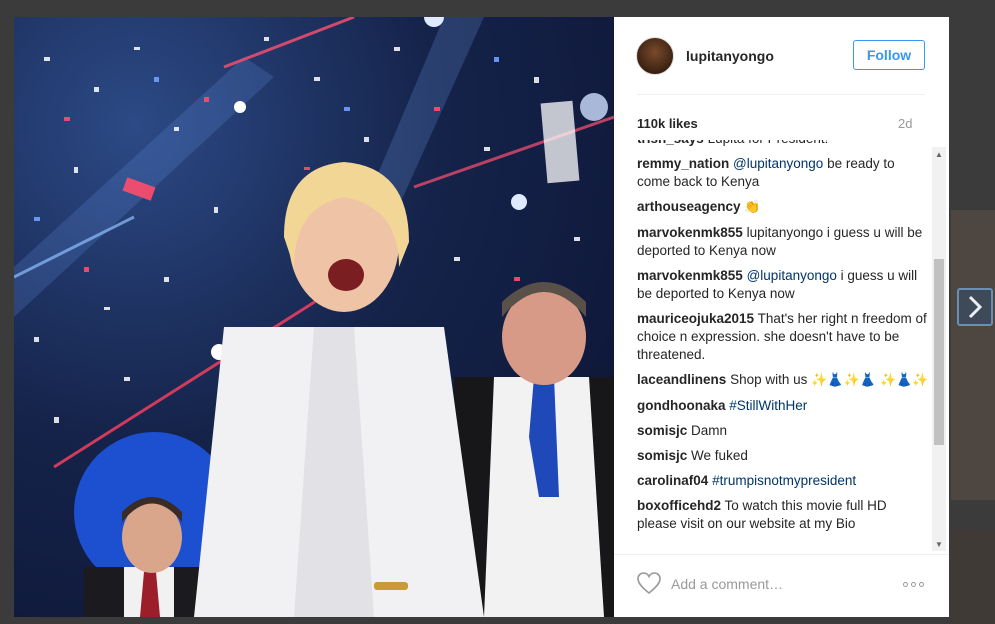 This screenshot has width=995, height=624. I want to click on scroll-up-arrow-icon: ▲, so click(939, 154).